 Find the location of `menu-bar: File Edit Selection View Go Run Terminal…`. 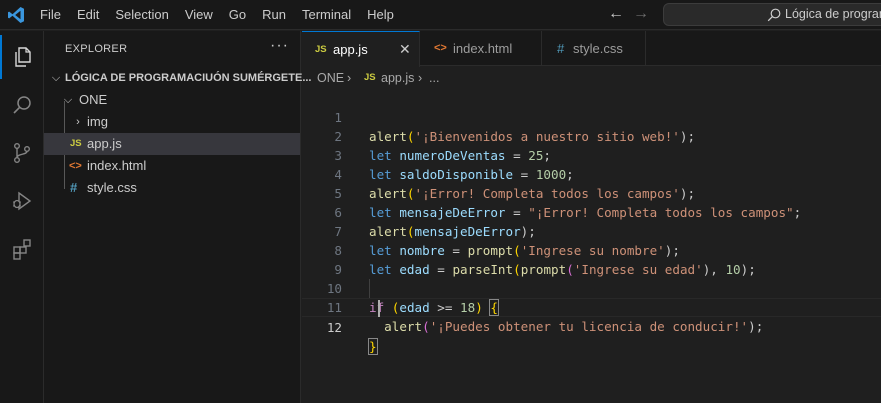

menu-bar: File Edit Selection View Go Run Terminal… is located at coordinates (217, 15).